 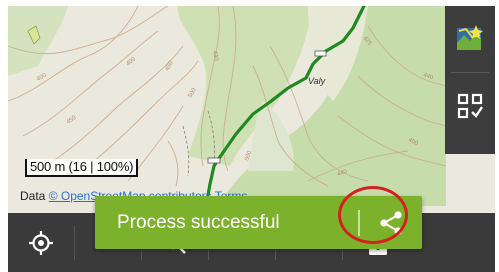 I want to click on dashboard-grid-icon, so click(x=470, y=106).